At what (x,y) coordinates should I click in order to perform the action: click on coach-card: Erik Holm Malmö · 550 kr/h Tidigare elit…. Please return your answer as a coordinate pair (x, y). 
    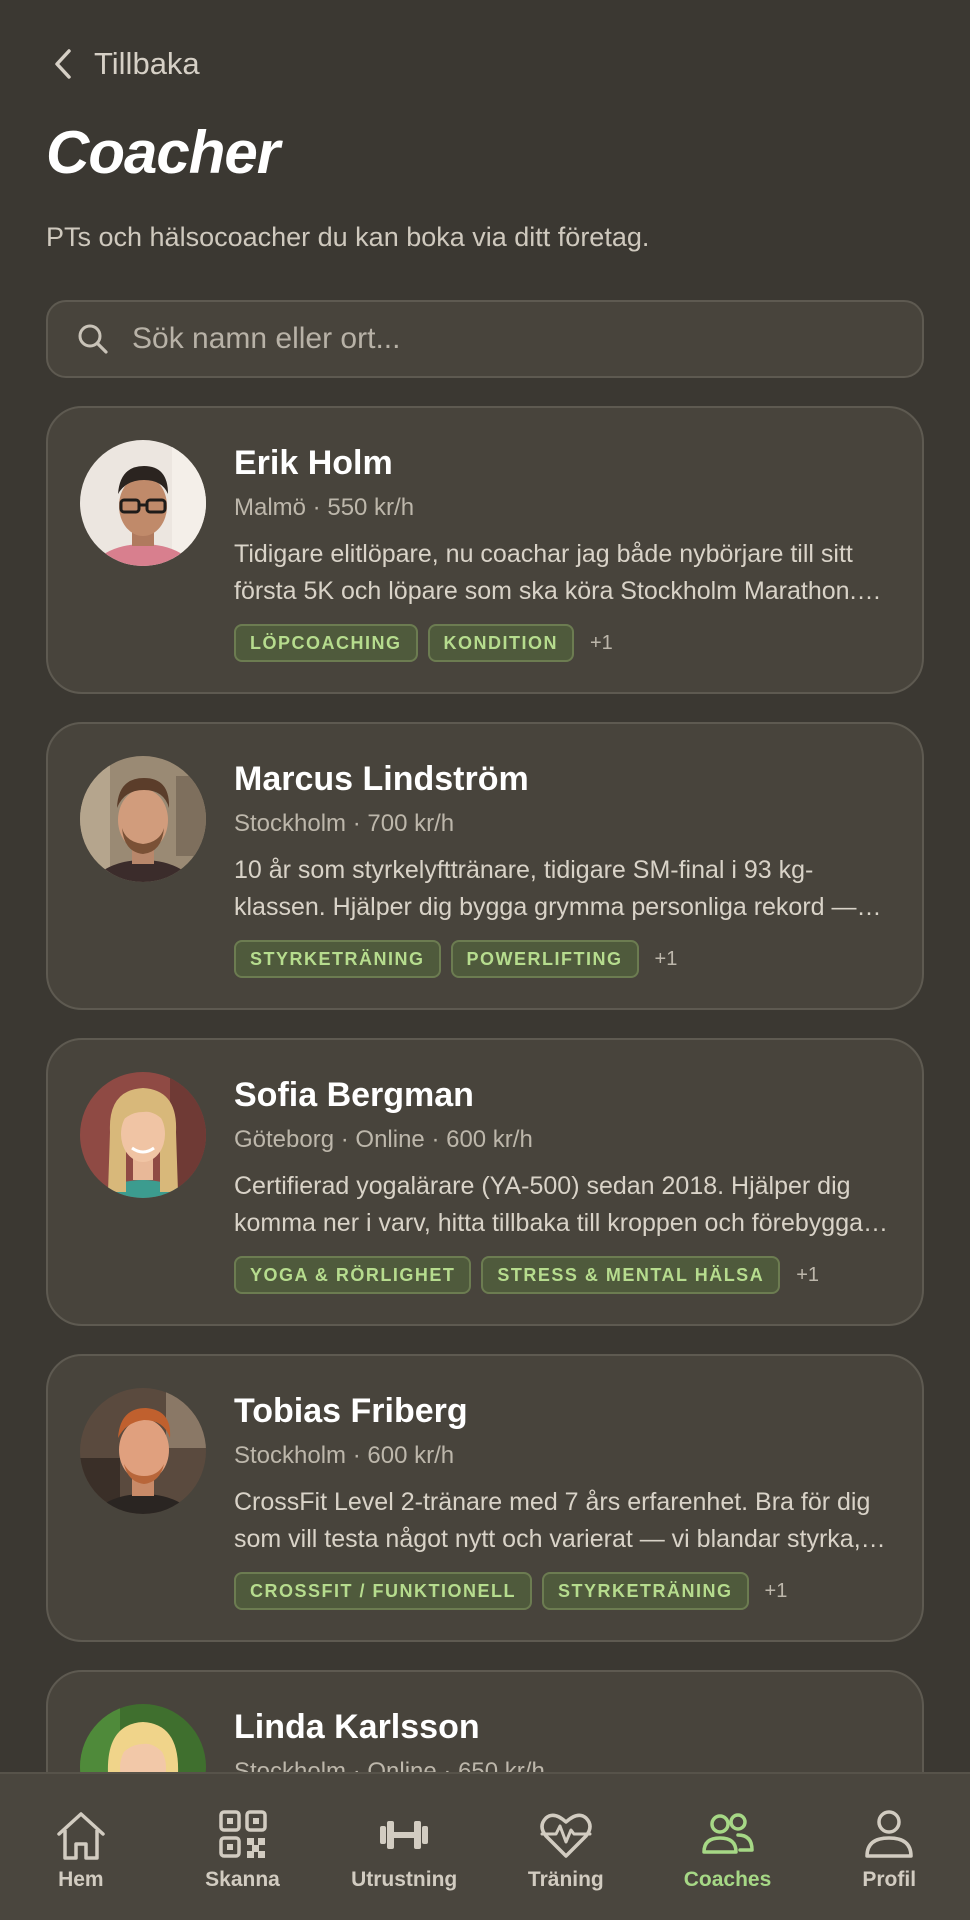
    Looking at the image, I should click on (485, 550).